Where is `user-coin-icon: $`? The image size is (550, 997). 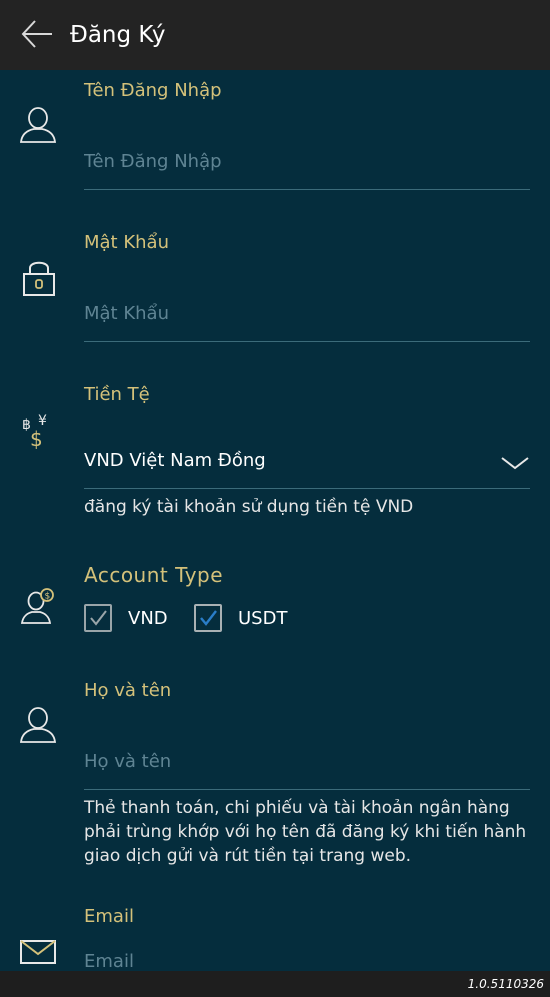
user-coin-icon: $ is located at coordinates (37, 606).